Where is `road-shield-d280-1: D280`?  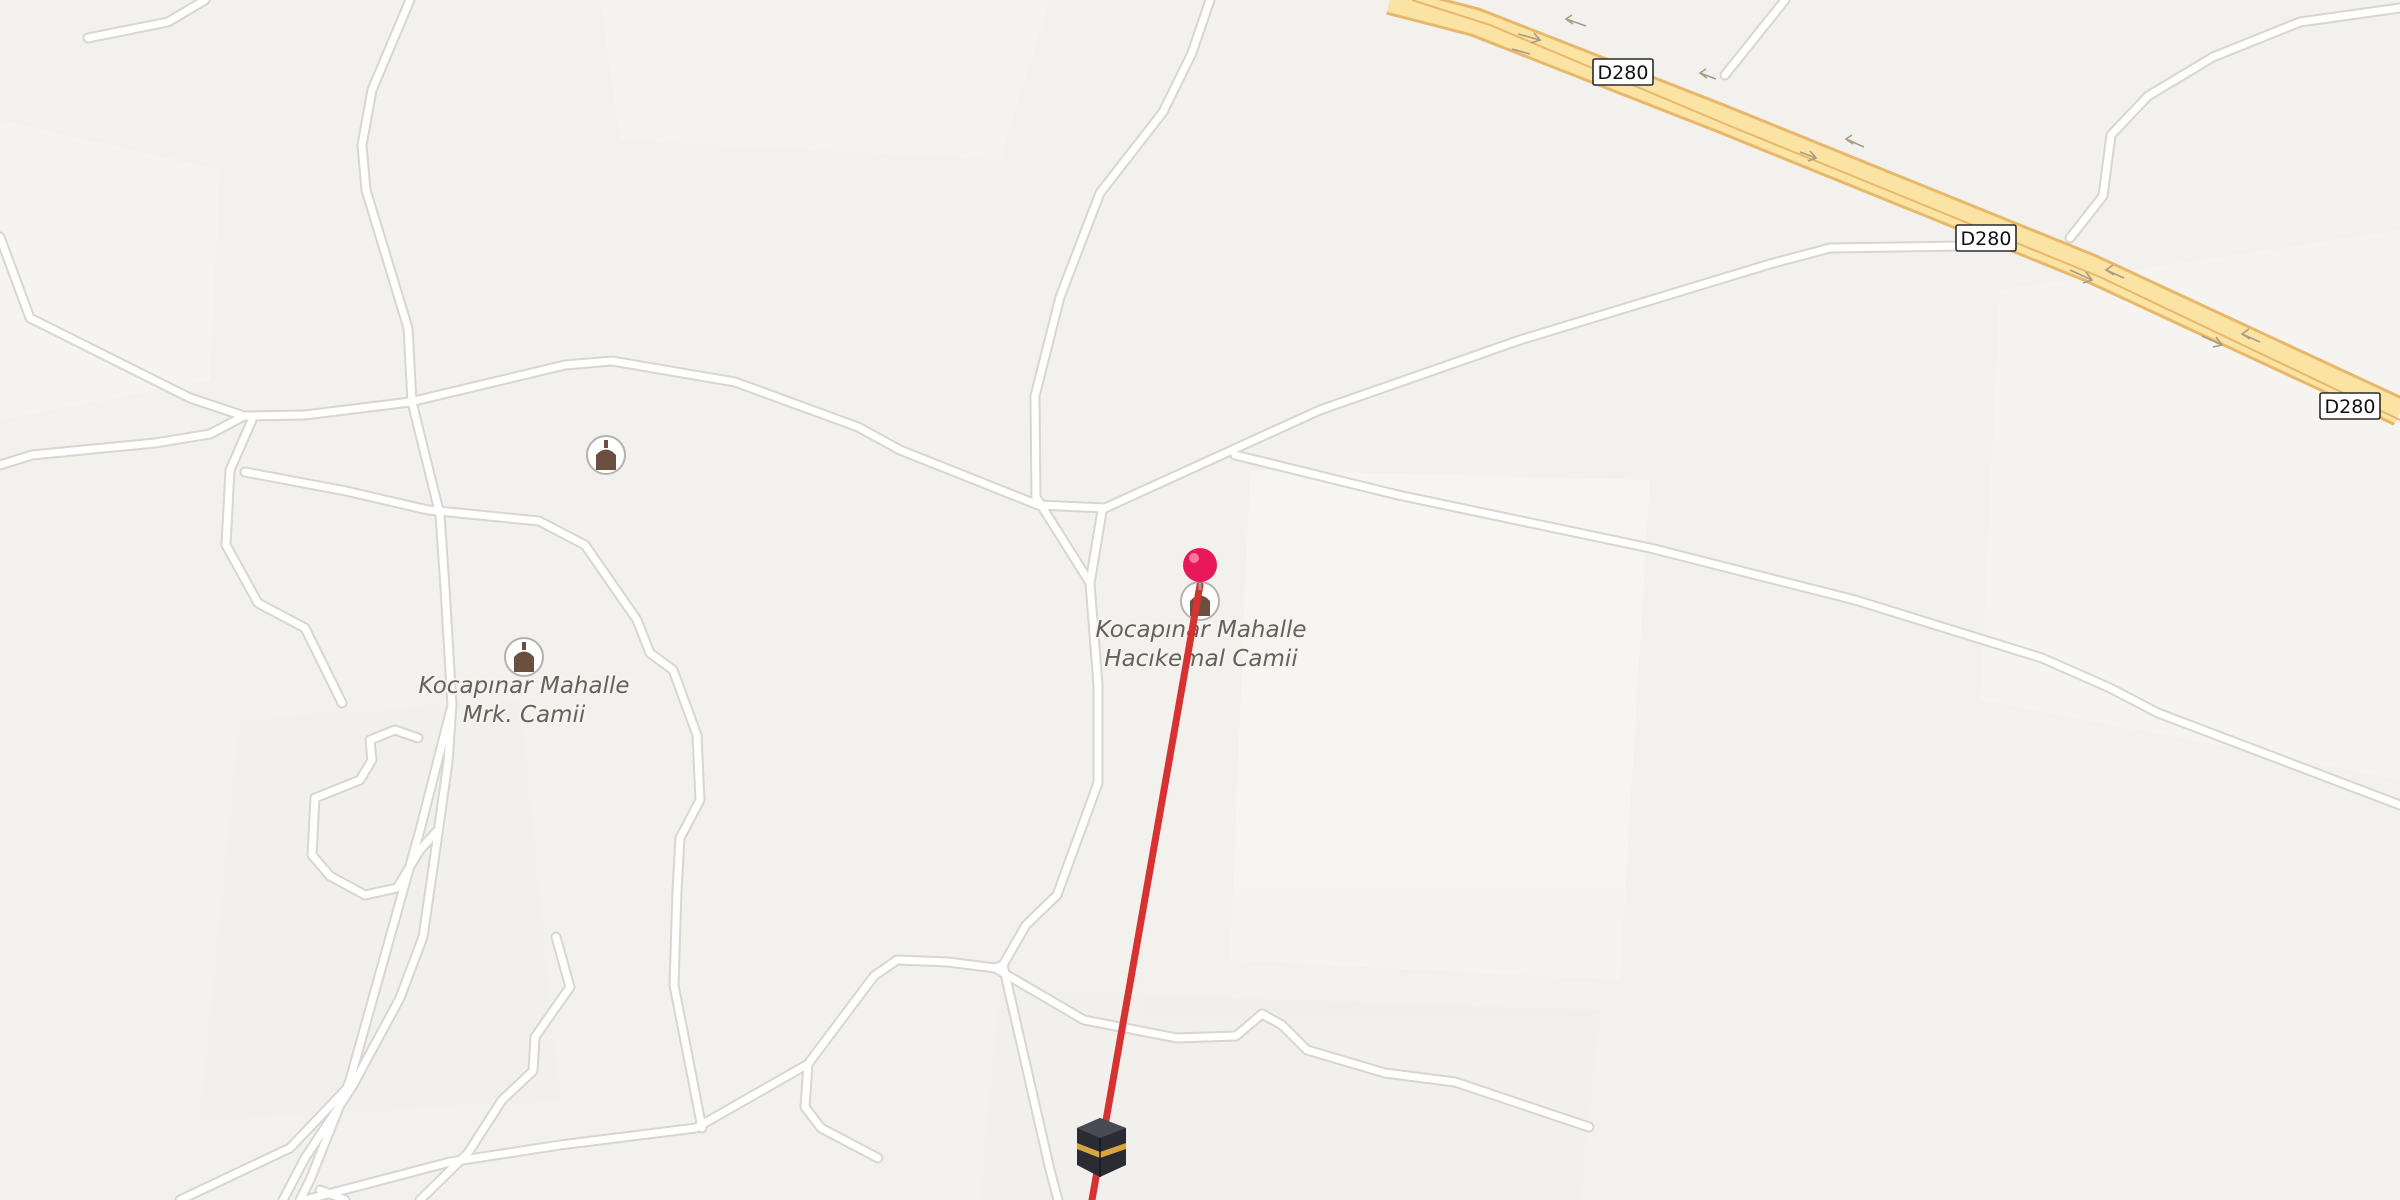 road-shield-d280-1: D280 is located at coordinates (1623, 72).